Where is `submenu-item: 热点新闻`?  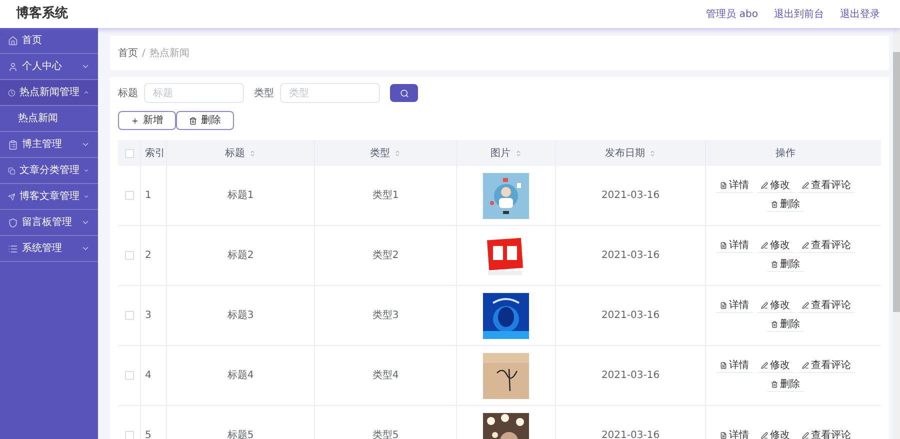 submenu-item: 热点新闻 is located at coordinates (49, 119).